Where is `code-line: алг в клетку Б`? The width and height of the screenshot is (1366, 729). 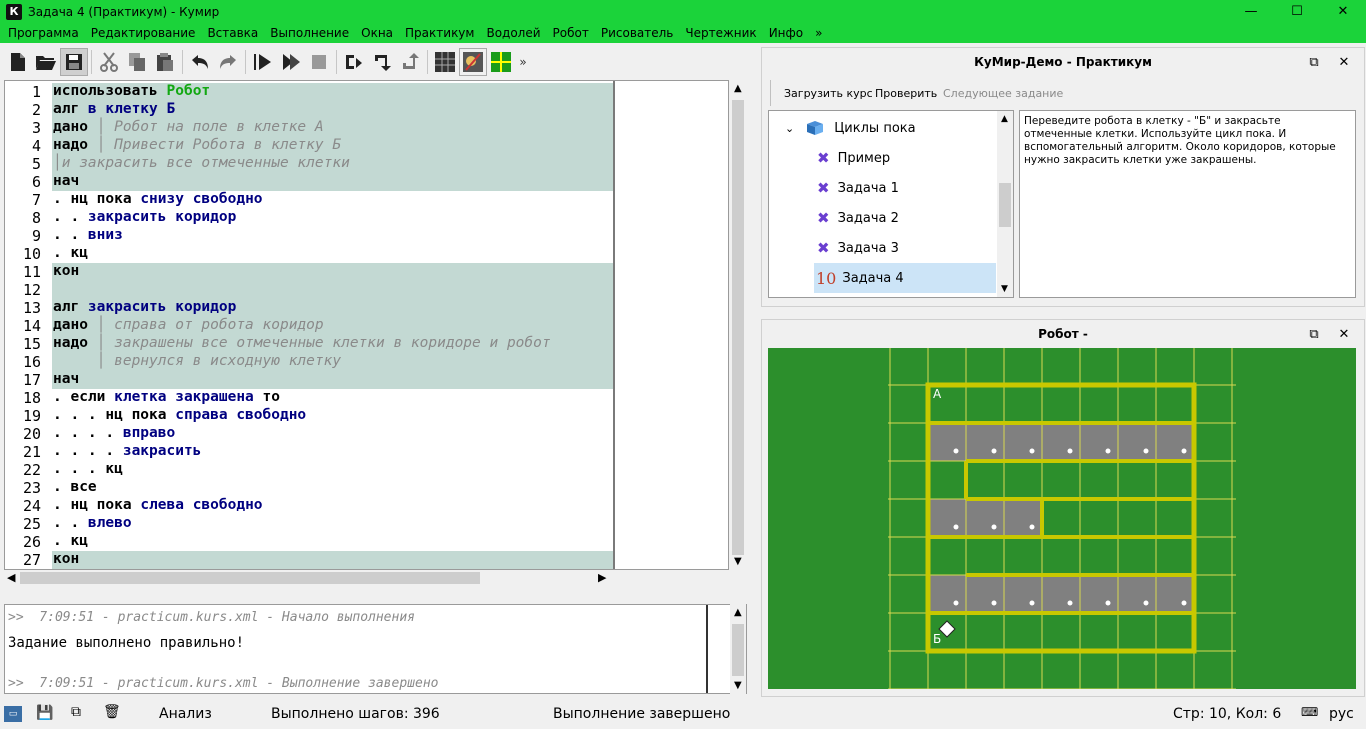
code-line: алг в клетку Б is located at coordinates (332, 110).